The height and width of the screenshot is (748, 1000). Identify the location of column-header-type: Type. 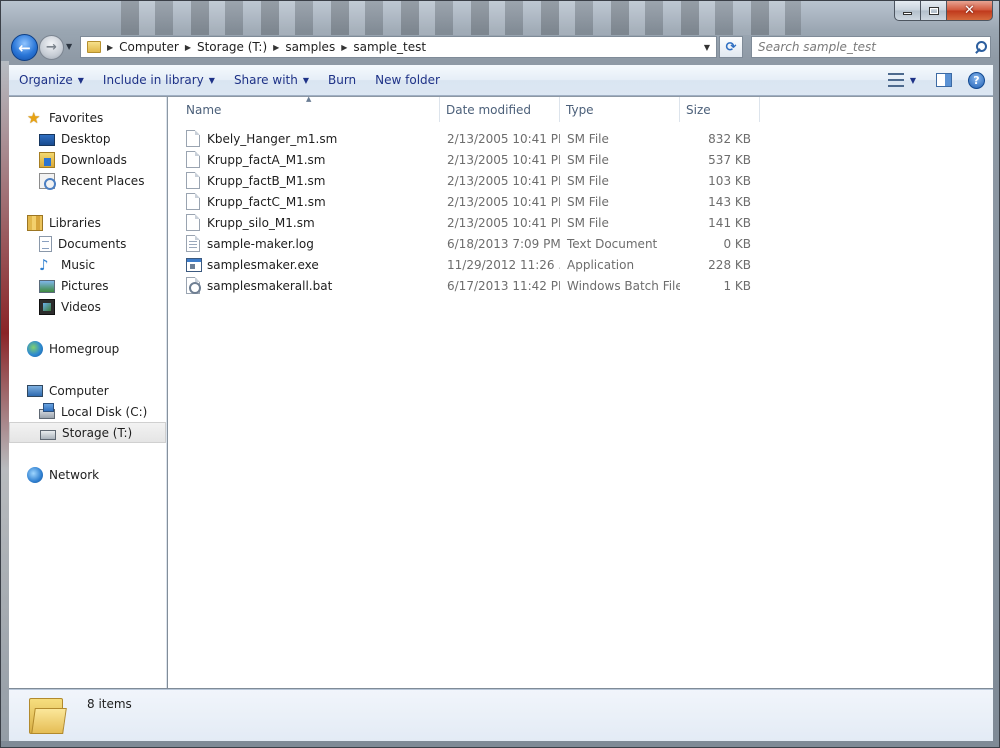
(620, 109).